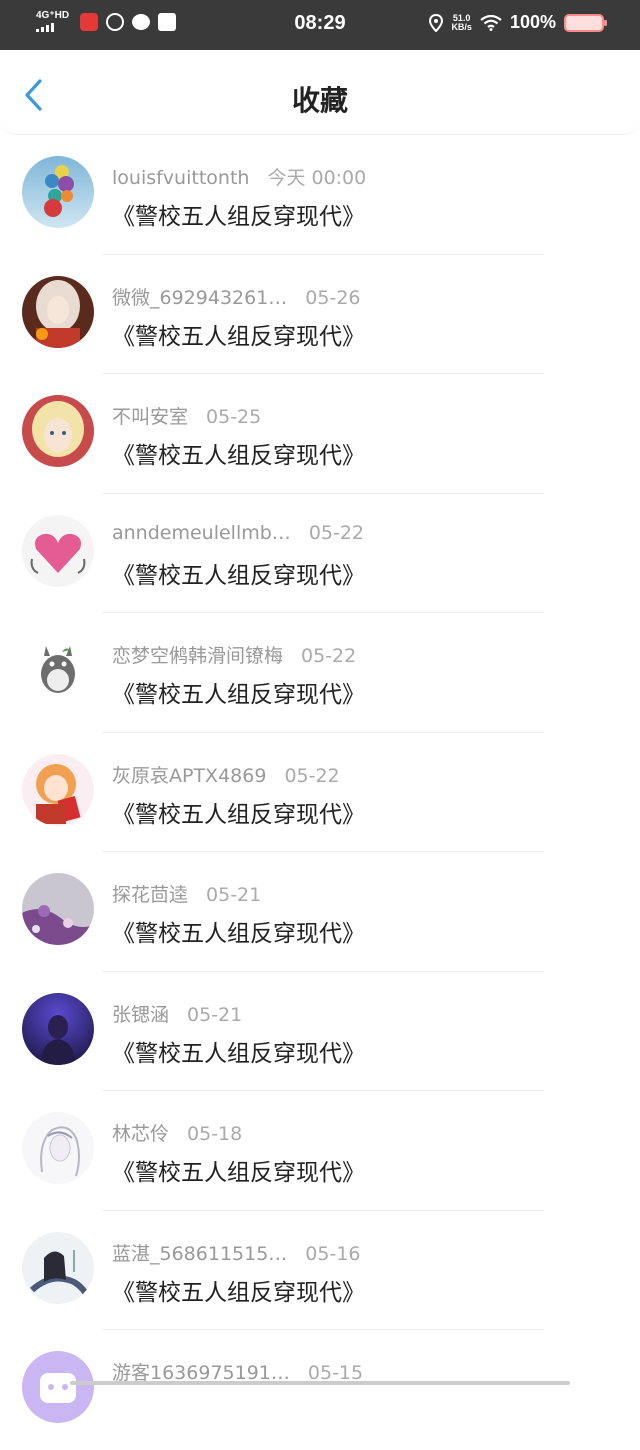 The image size is (640, 1450). I want to click on timestamp: 05-25, so click(234, 417).